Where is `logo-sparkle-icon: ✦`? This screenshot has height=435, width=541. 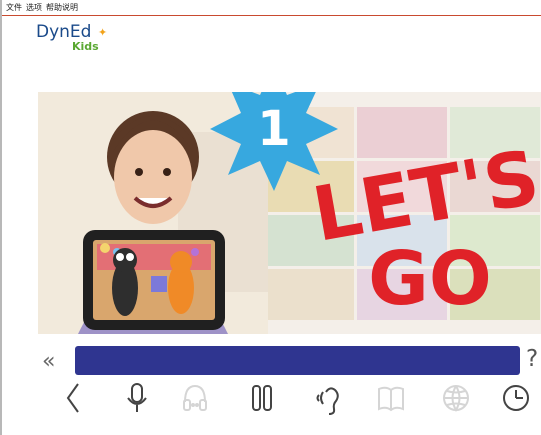
logo-sparkle-icon: ✦ is located at coordinates (103, 32).